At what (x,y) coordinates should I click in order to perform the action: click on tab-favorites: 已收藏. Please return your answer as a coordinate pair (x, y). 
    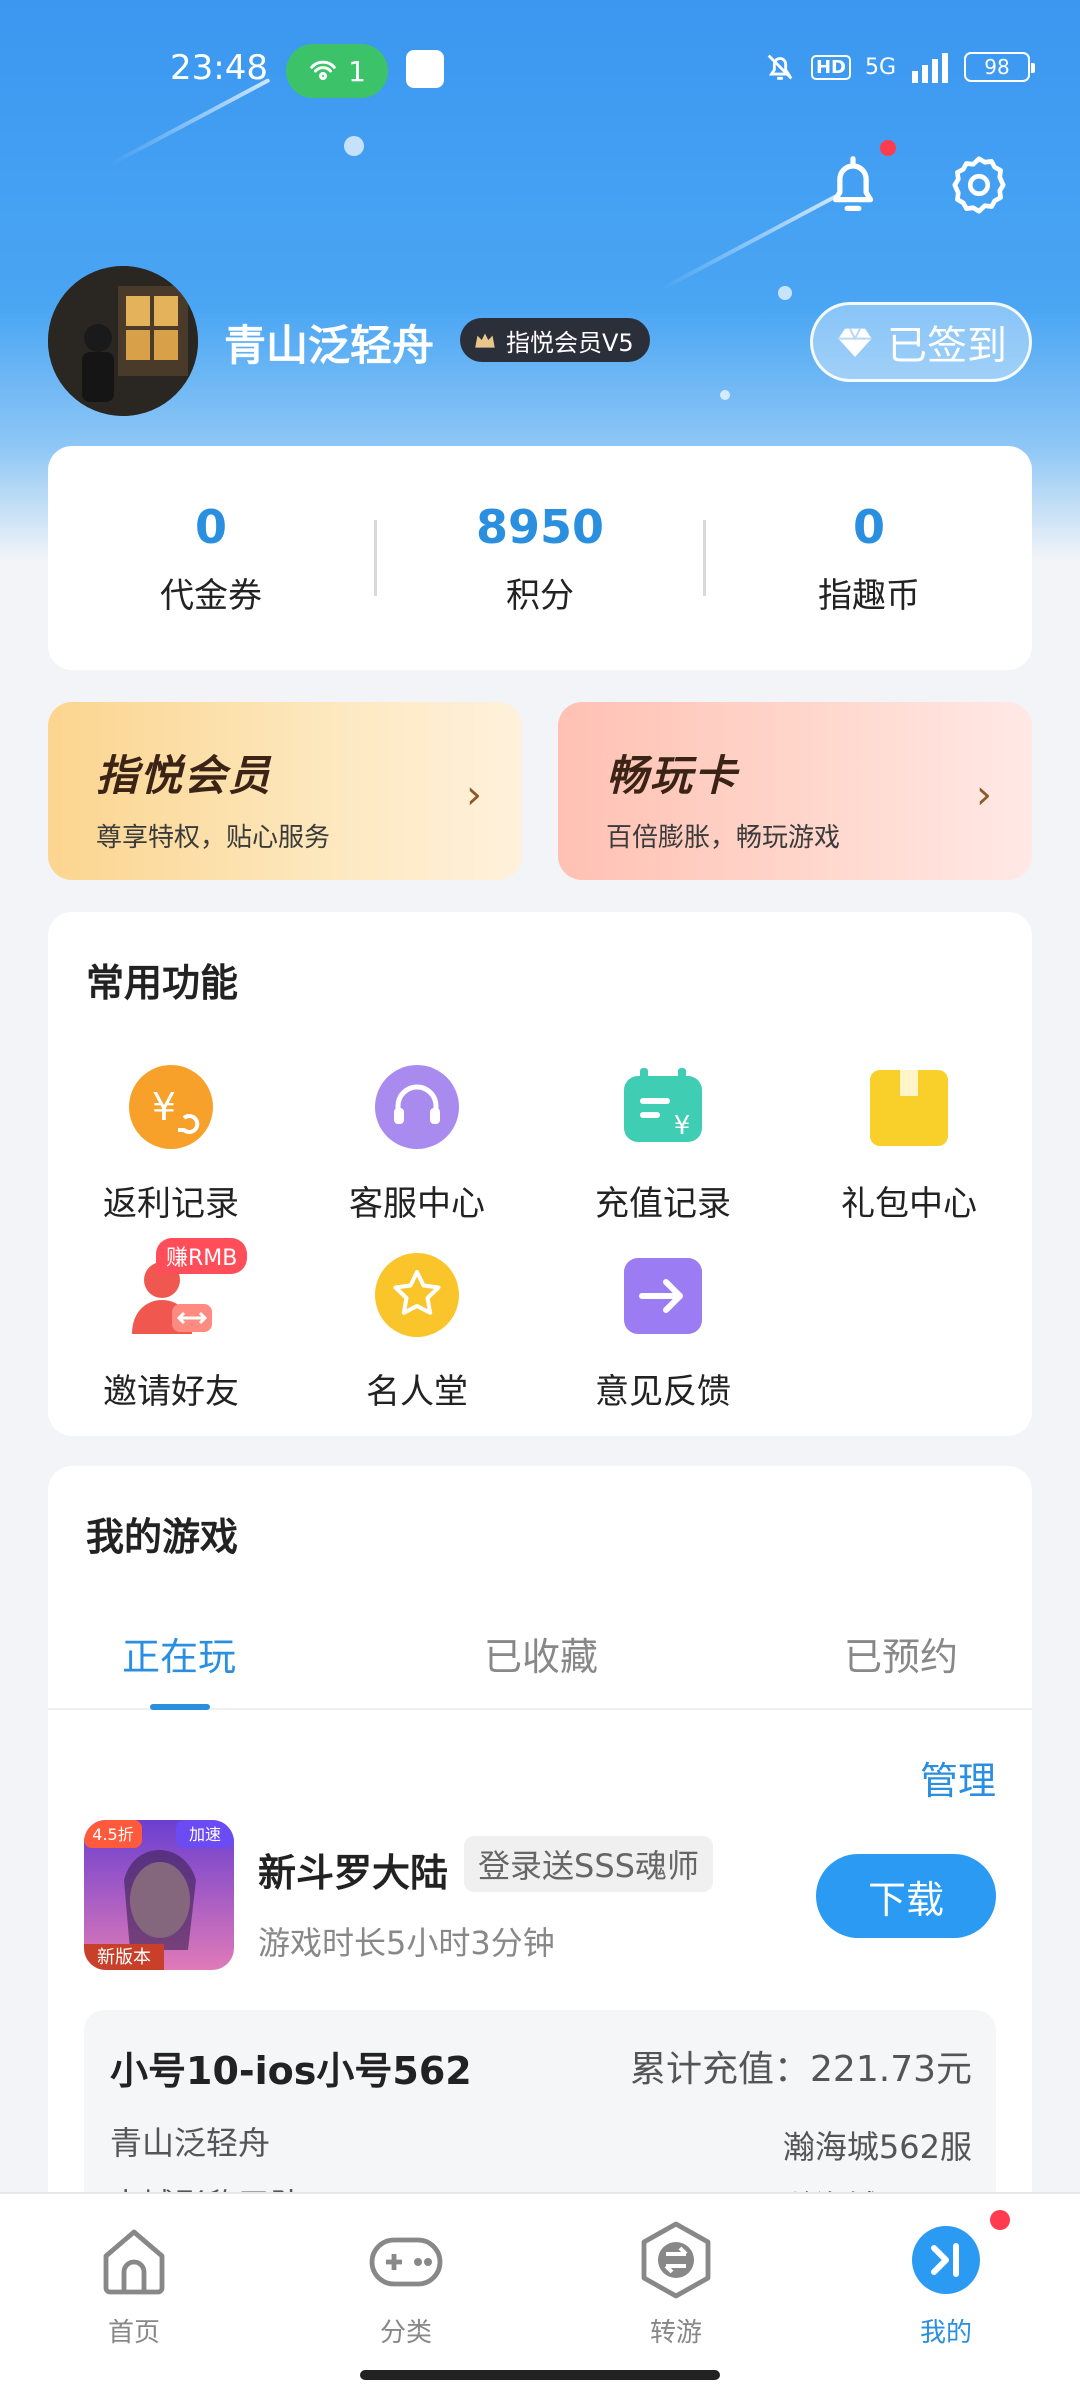
    Looking at the image, I should click on (541, 1653).